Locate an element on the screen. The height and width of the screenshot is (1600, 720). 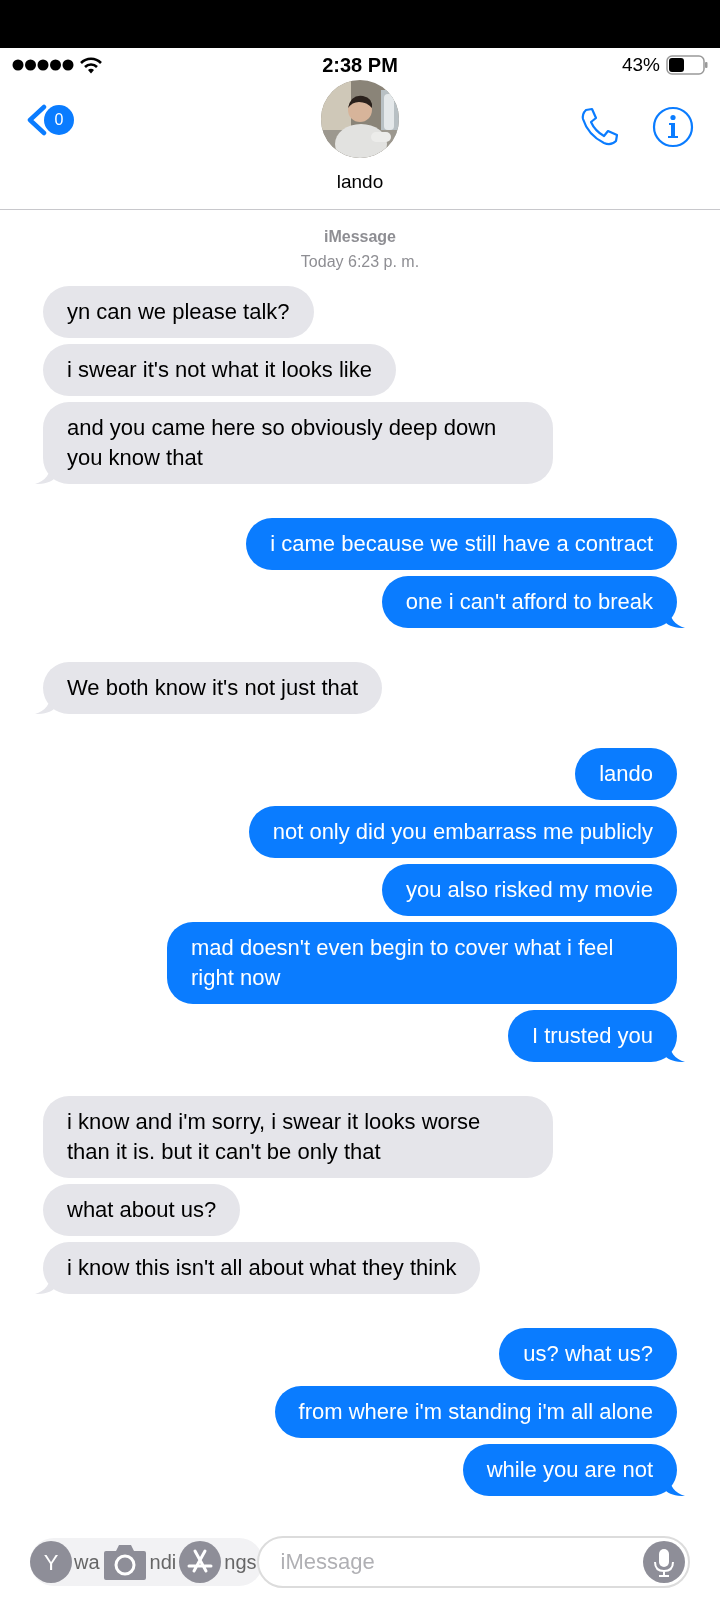
message-bubble: i swear it's not what it looks like is located at coordinates (219, 370).